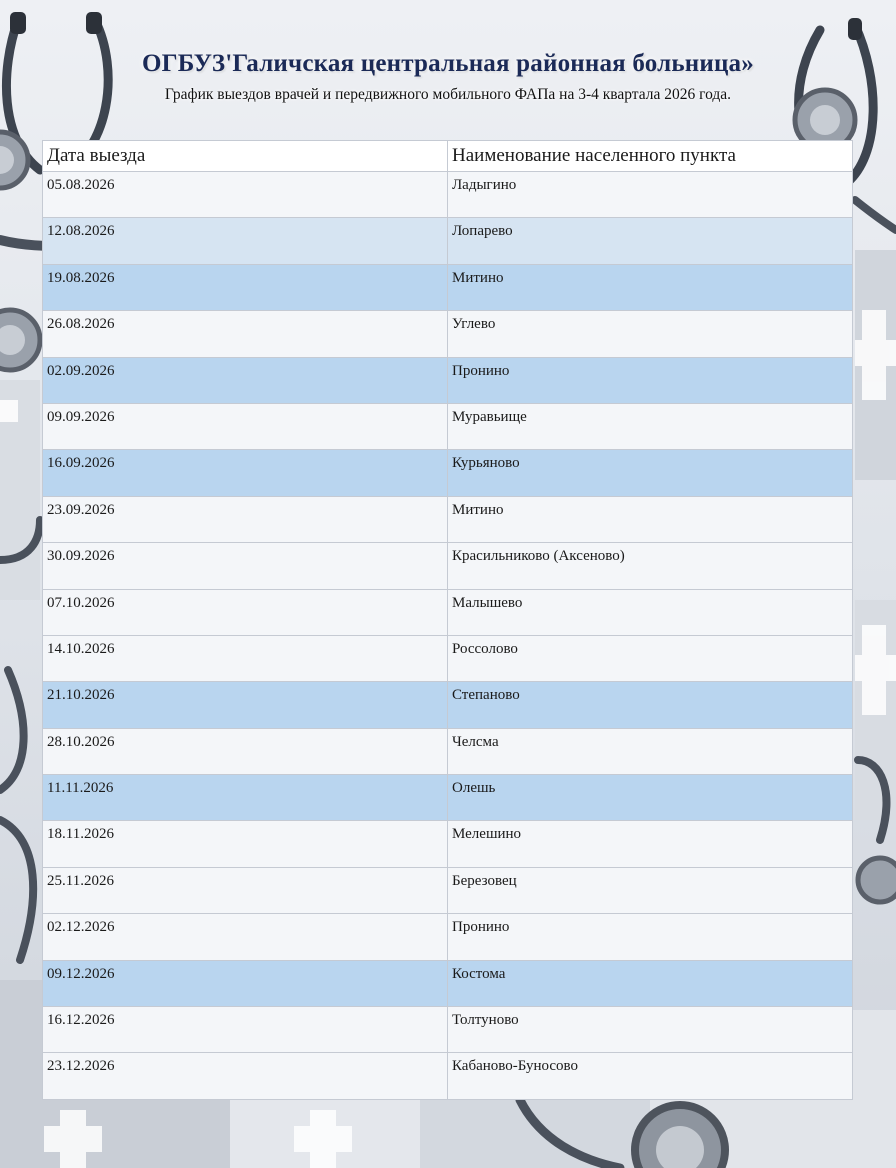  What do you see at coordinates (650, 798) in the screenshot?
I see `settlement-name-cell: Олешь` at bounding box center [650, 798].